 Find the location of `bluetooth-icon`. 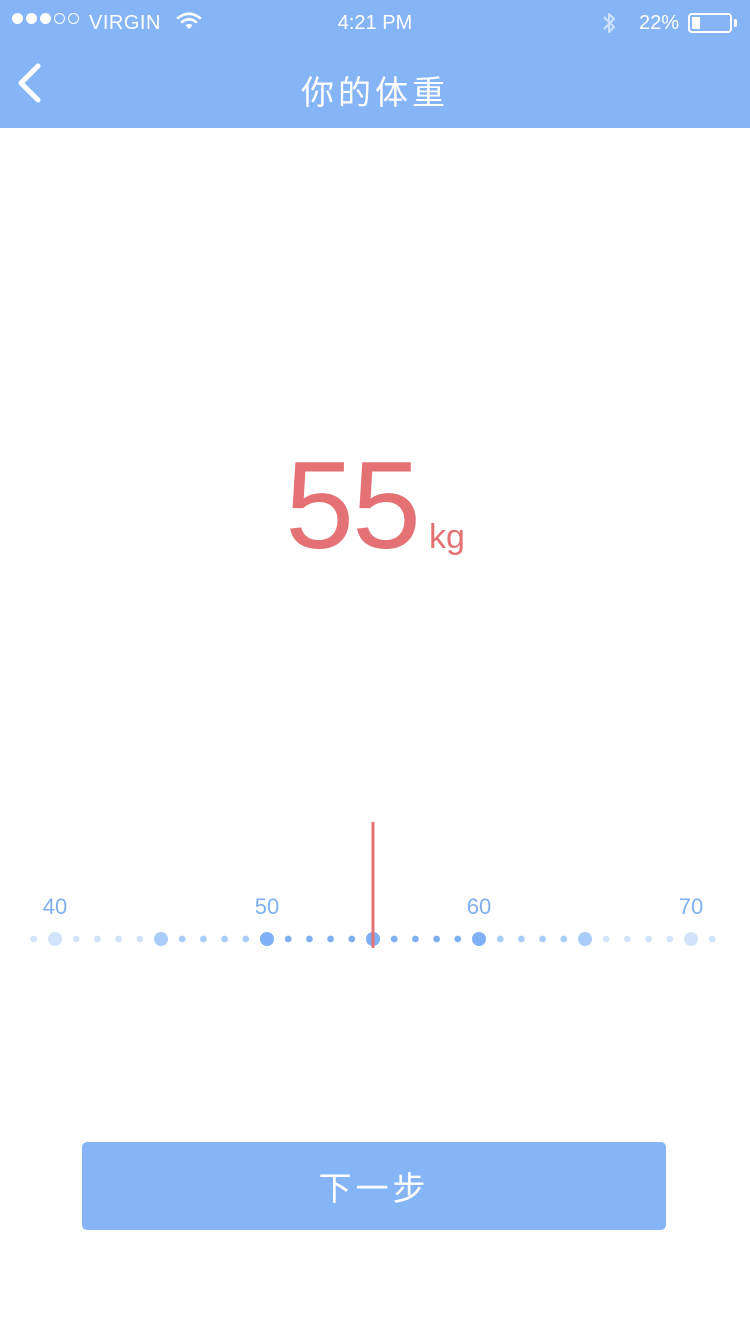

bluetooth-icon is located at coordinates (609, 23).